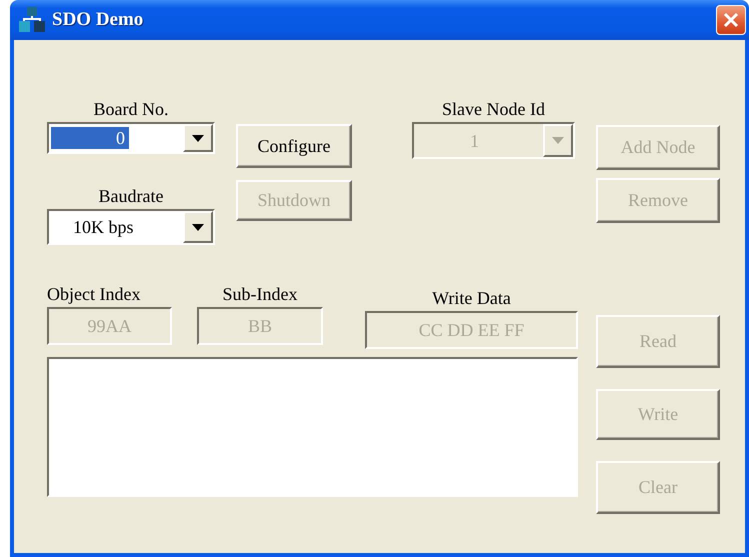 The height and width of the screenshot is (557, 749). I want to click on field-label: Board No., so click(131, 109).